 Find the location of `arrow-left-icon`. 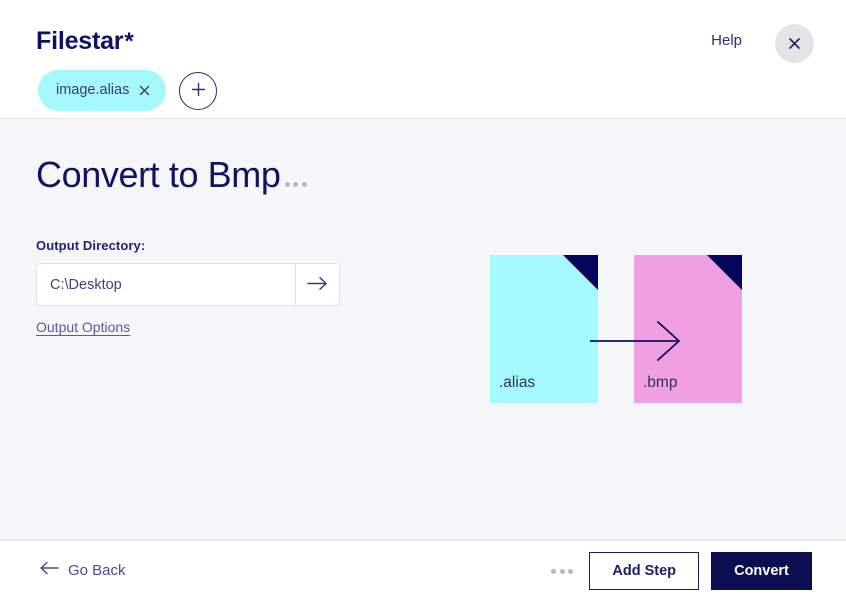

arrow-left-icon is located at coordinates (49, 570).